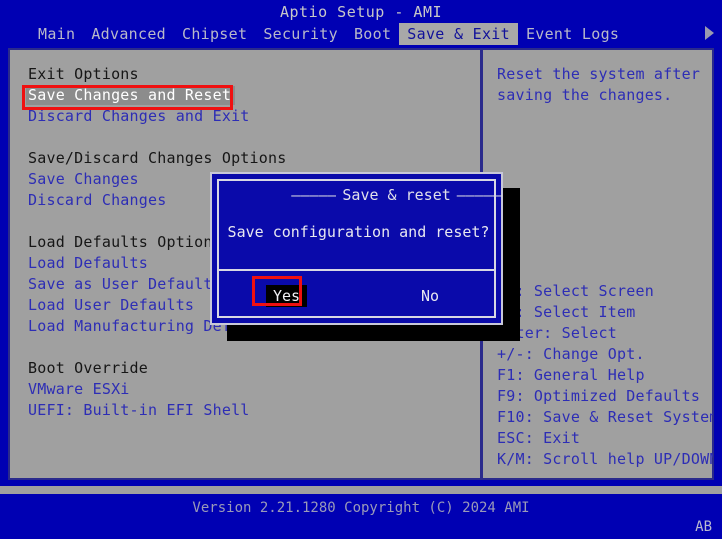  What do you see at coordinates (539, 438) in the screenshot?
I see `key-legend-line: ESC: Exit` at bounding box center [539, 438].